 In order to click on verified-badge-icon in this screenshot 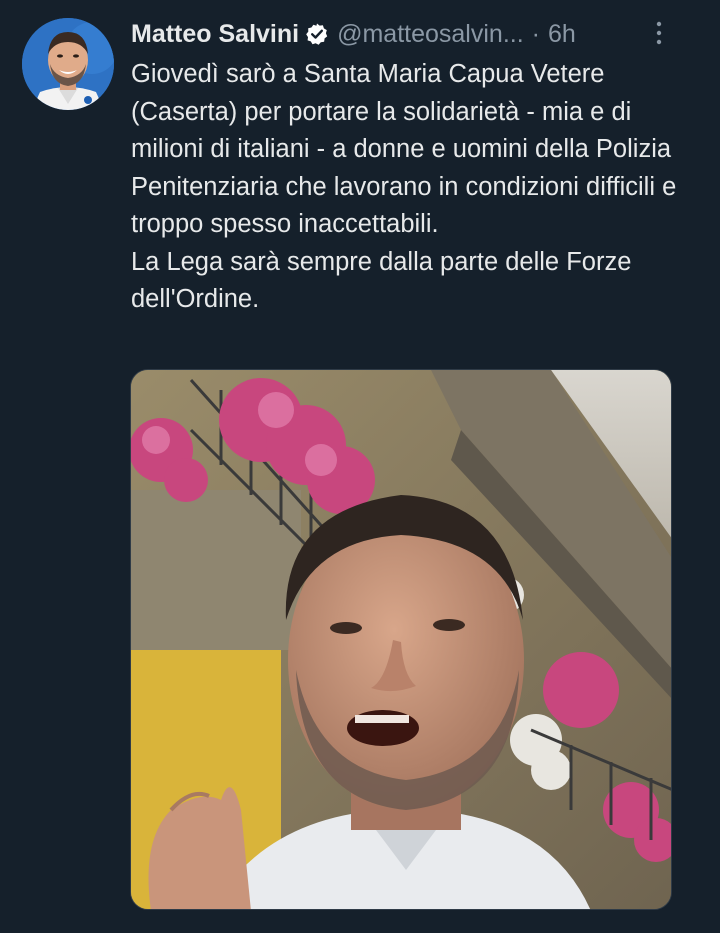, I will do `click(317, 34)`.